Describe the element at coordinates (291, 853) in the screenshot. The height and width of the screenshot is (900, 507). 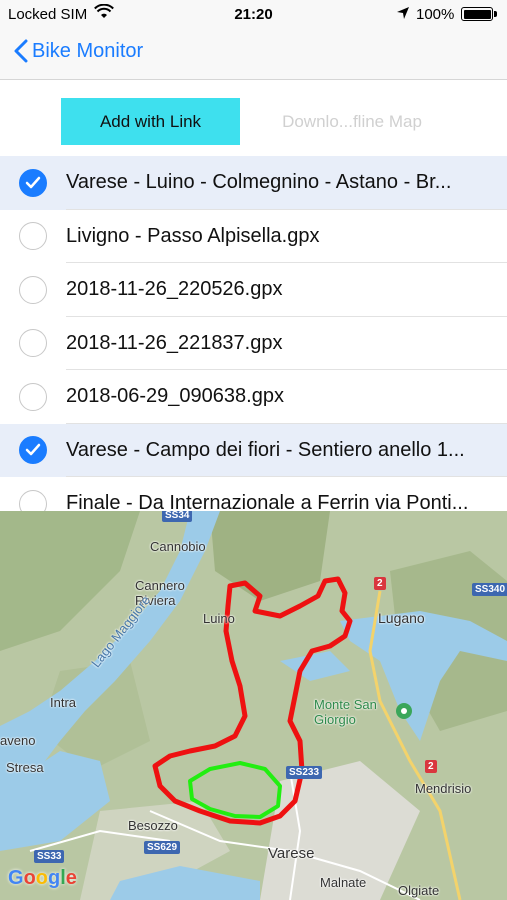
I see `map-label-varese: Varese` at that location.